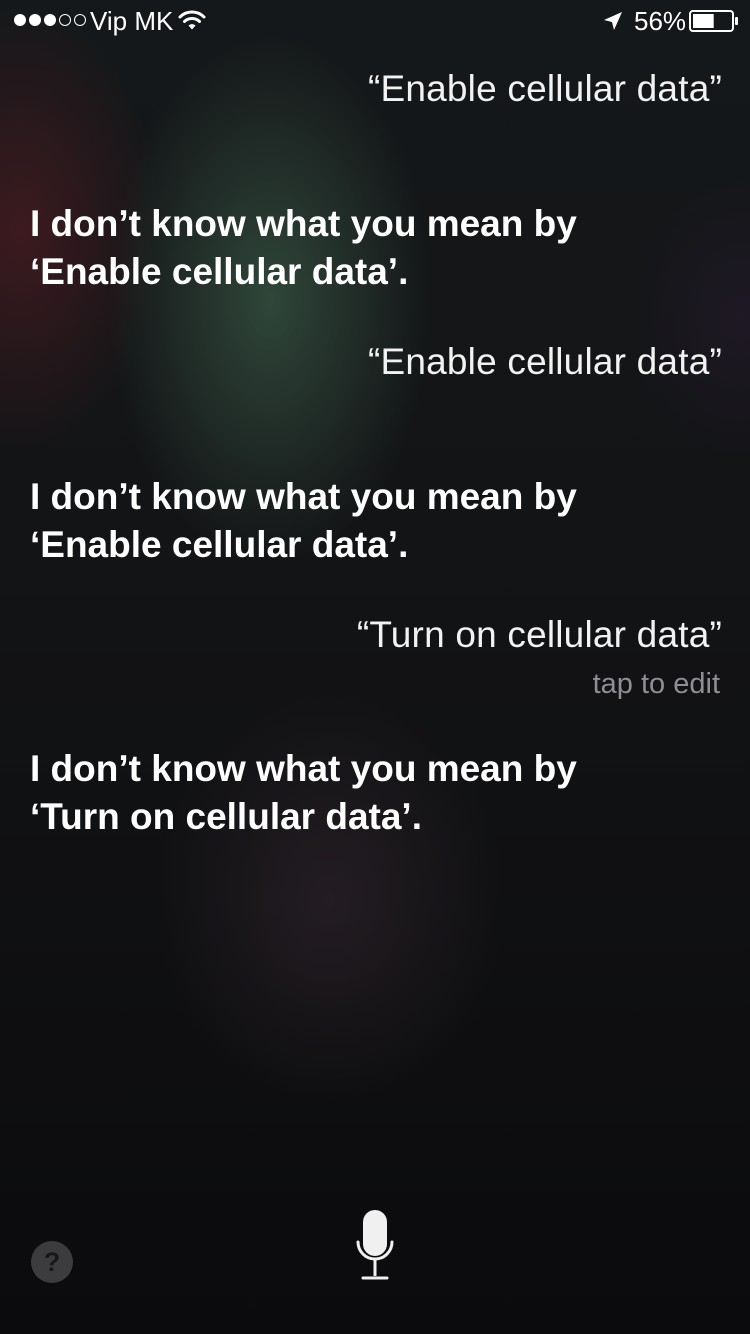 The width and height of the screenshot is (750, 1334). I want to click on signal-strength-icon, so click(50, 20).